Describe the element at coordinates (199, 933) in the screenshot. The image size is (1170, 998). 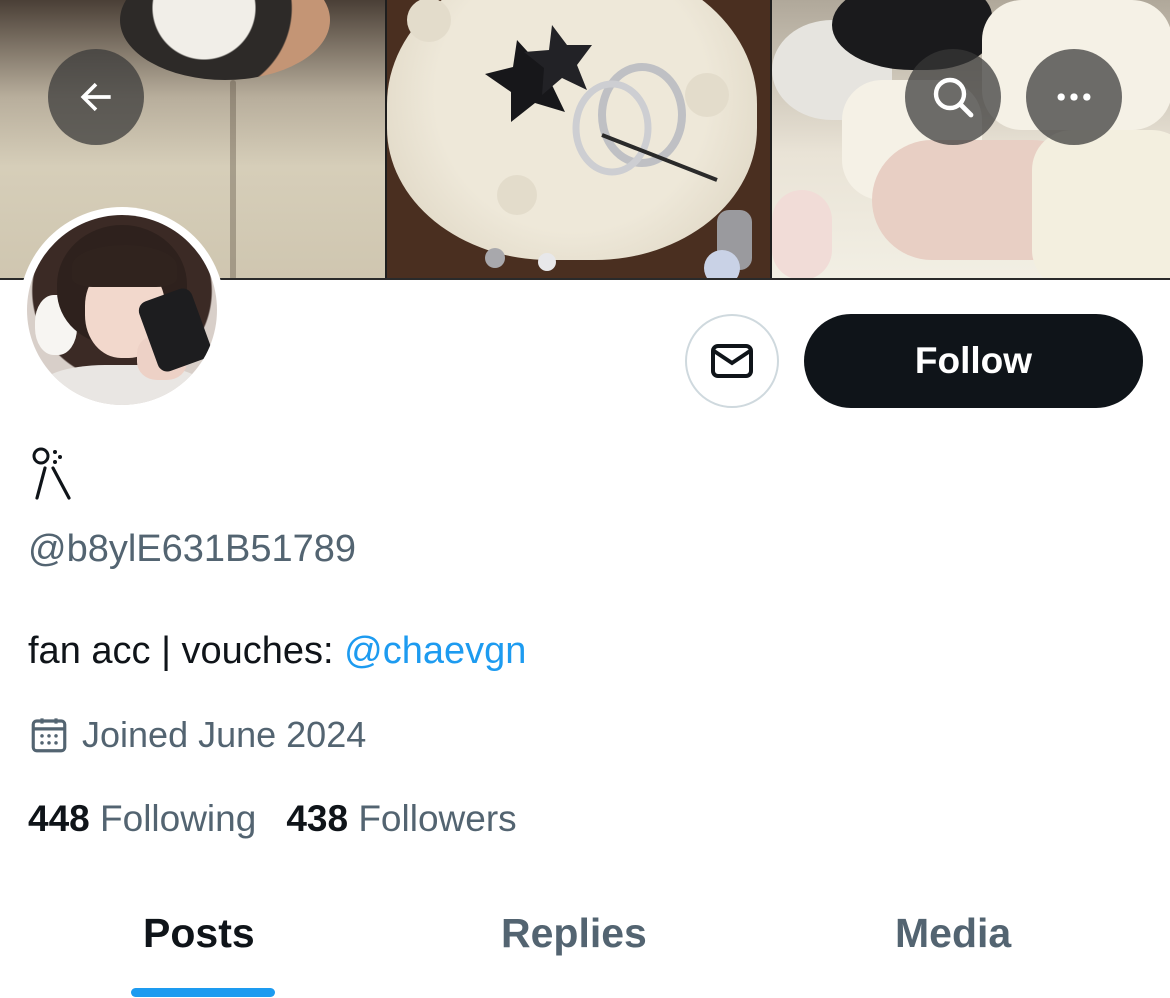
I see `tab-posts: Posts` at that location.